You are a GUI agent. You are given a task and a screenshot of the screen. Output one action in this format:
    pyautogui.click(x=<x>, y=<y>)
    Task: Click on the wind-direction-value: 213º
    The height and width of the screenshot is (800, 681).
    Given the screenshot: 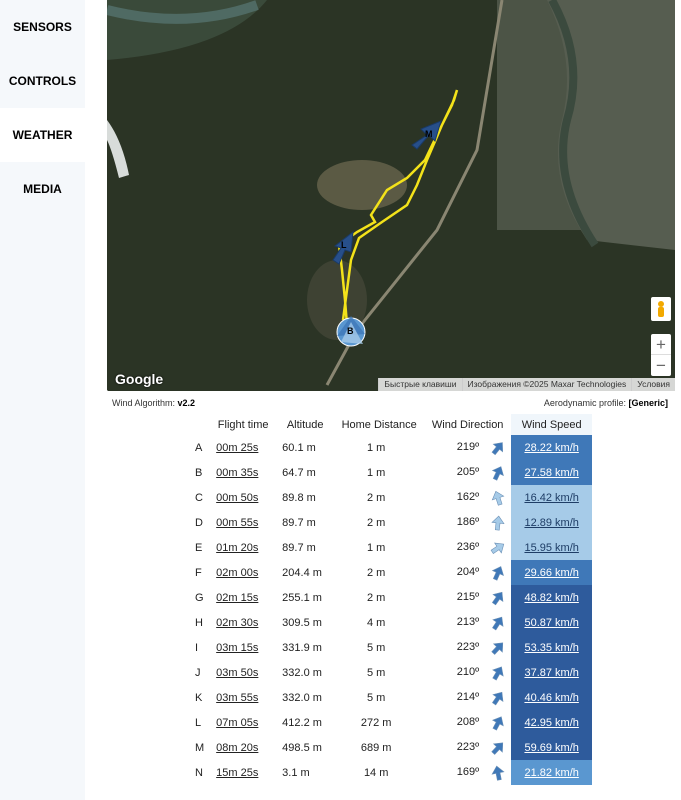 What is the action you would take?
    pyautogui.click(x=468, y=622)
    